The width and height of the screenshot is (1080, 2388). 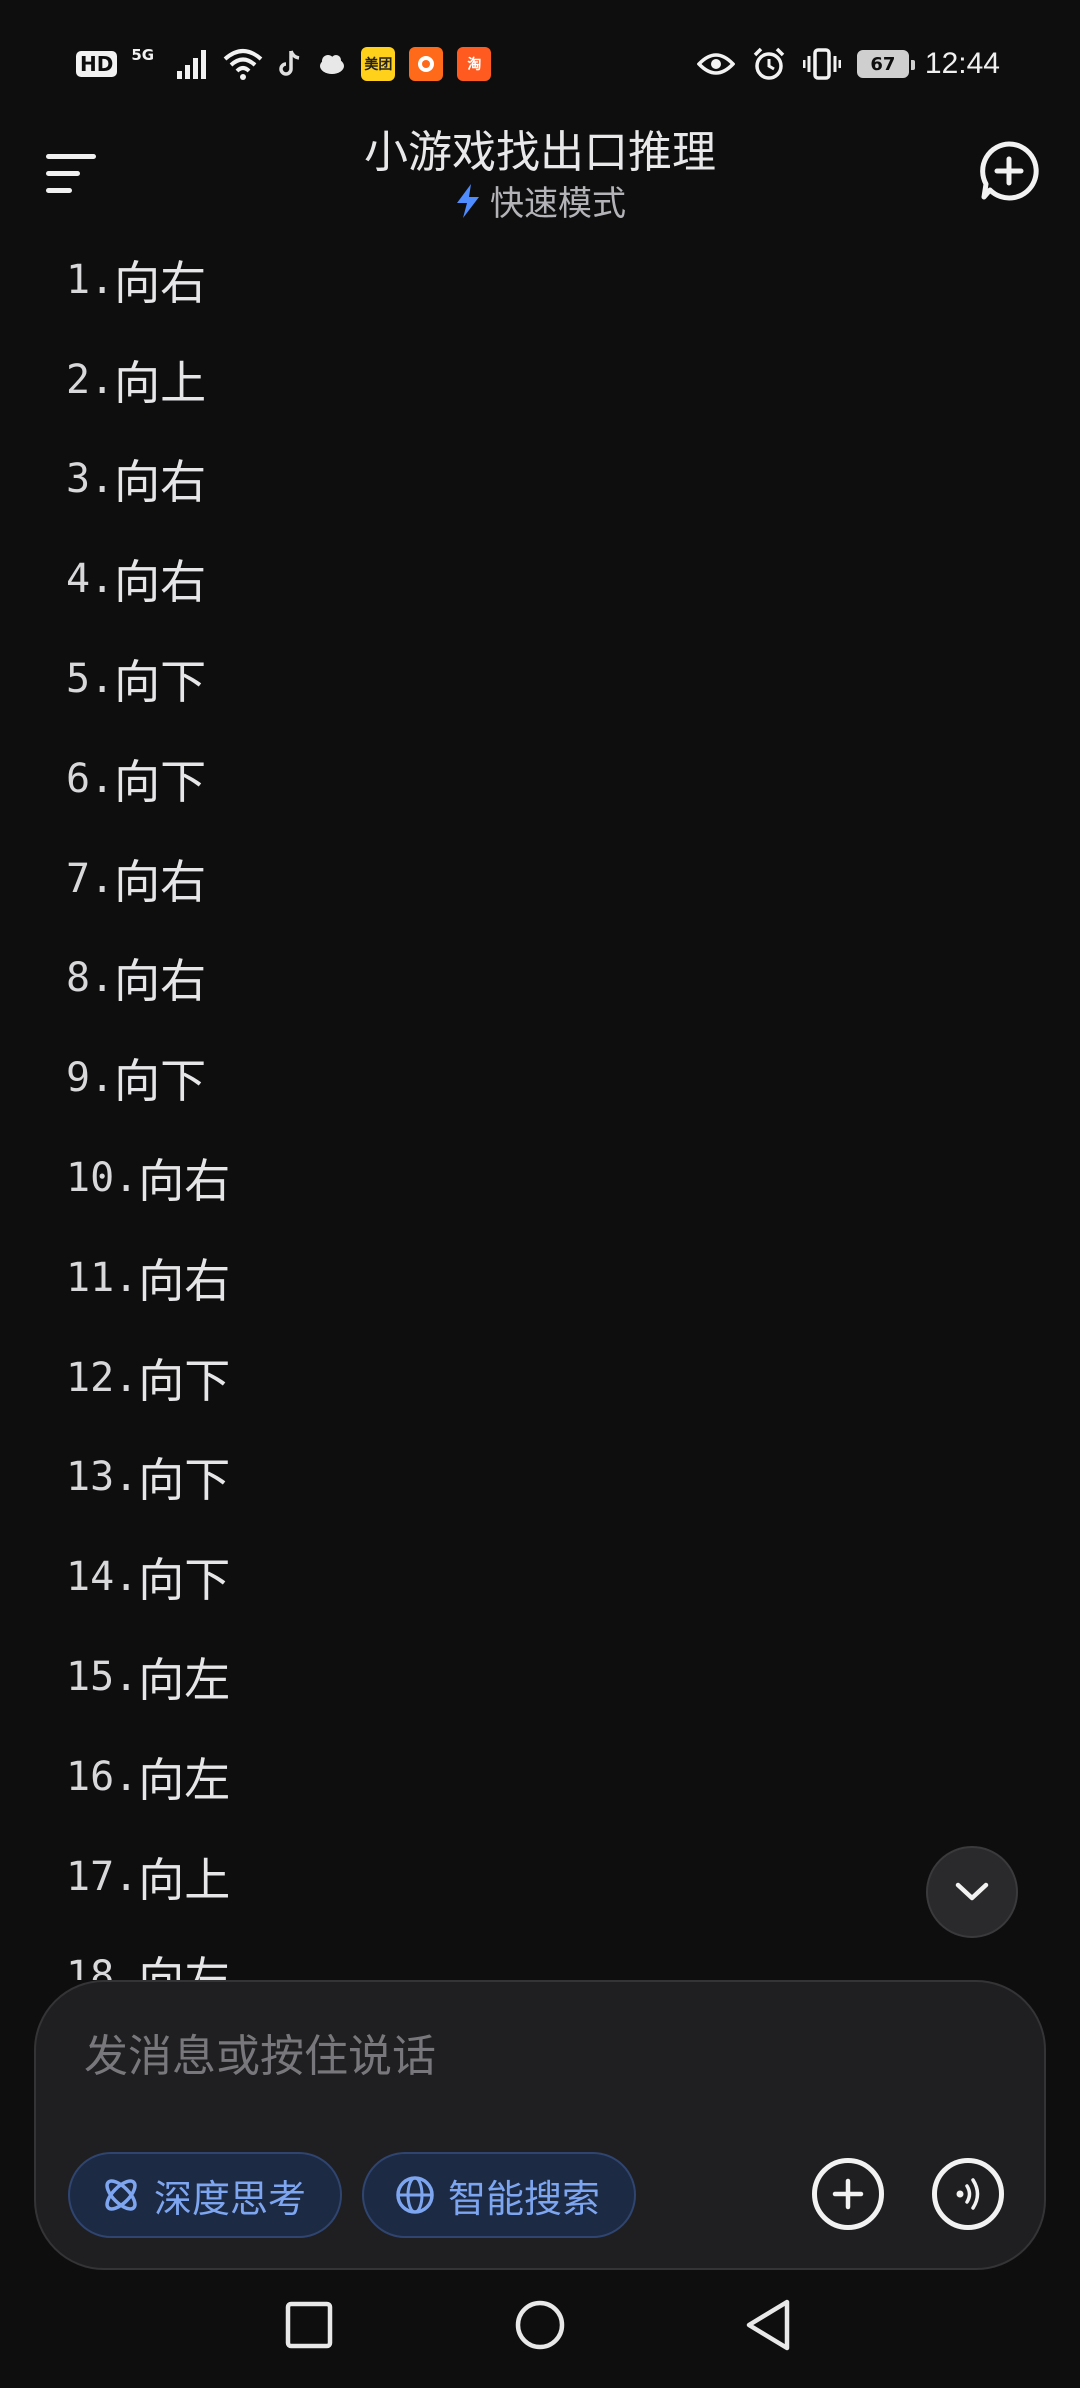 I want to click on step-number: 9., so click(x=90, y=1078).